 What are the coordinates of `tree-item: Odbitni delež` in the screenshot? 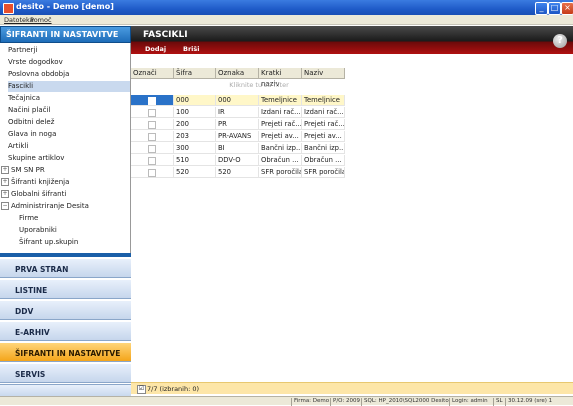 It's located at (69, 122).